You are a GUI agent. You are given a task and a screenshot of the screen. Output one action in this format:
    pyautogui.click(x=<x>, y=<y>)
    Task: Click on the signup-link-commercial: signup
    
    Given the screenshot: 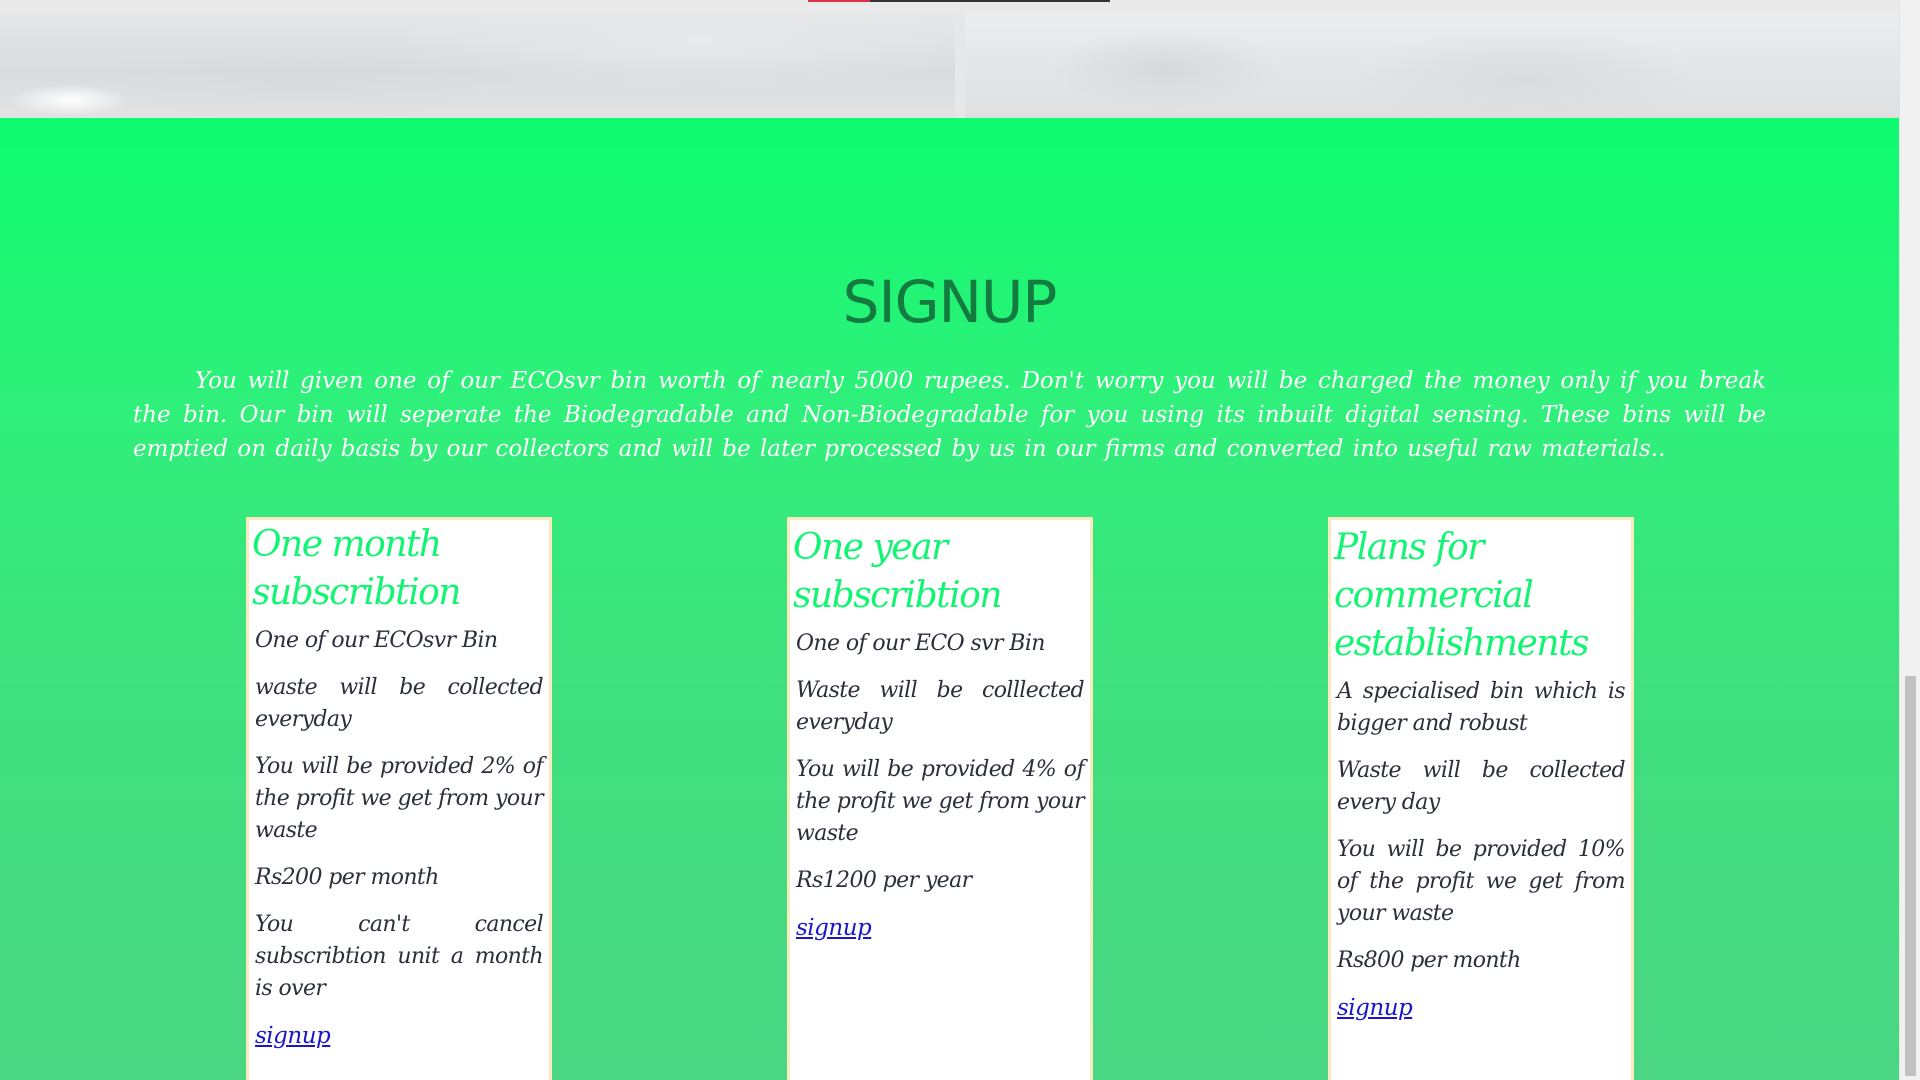 What is the action you would take?
    pyautogui.click(x=1375, y=1008)
    